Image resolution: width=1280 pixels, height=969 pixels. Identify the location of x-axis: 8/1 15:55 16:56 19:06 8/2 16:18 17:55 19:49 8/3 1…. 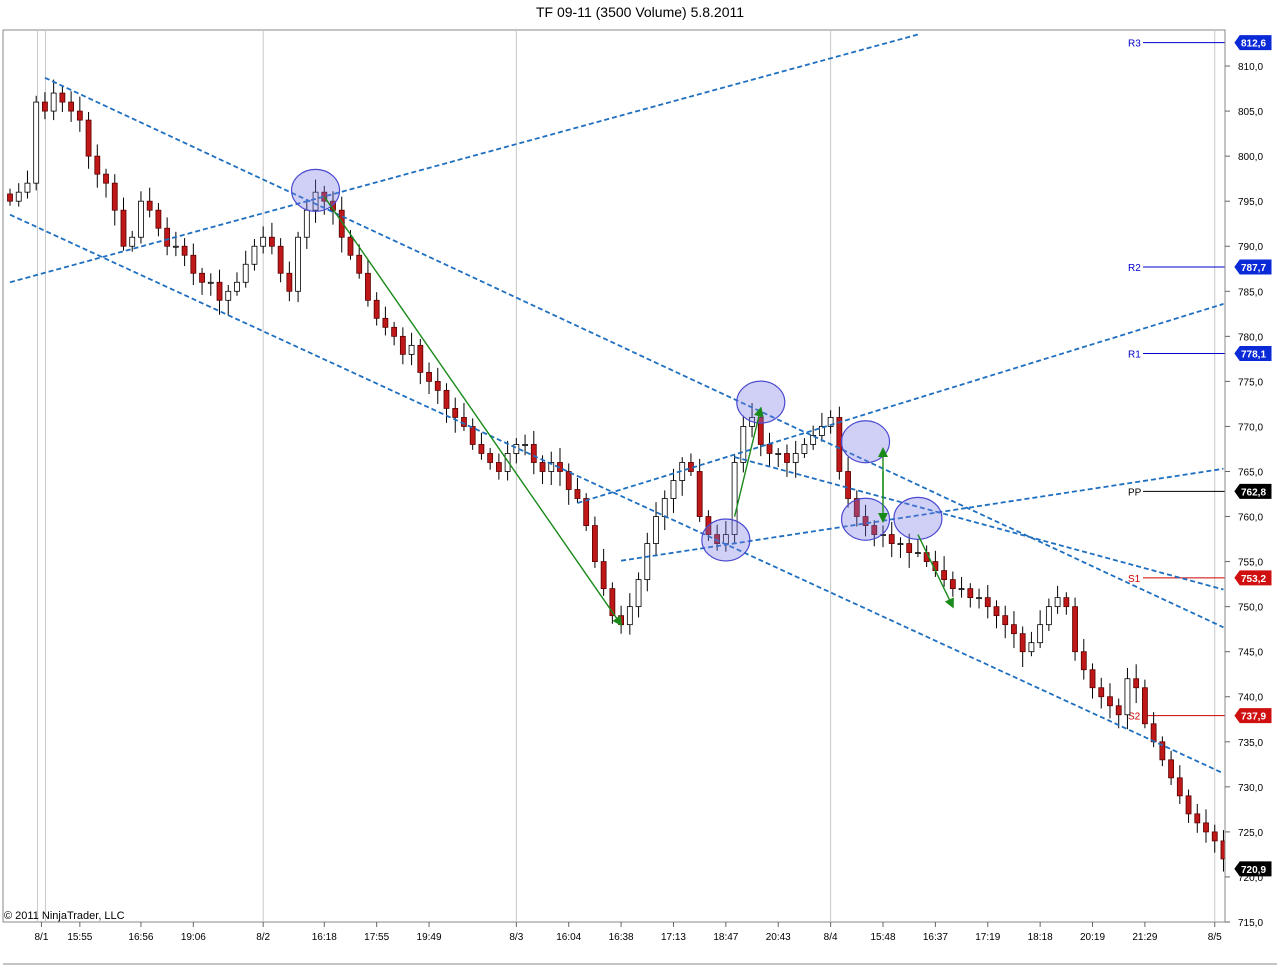
(628, 932).